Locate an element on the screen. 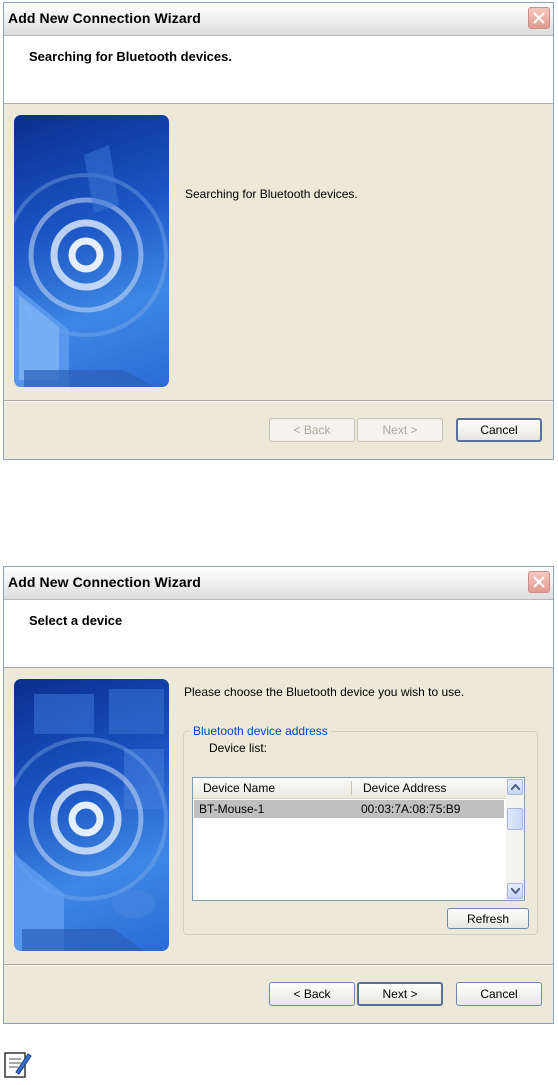  column-separator is located at coordinates (351, 788).